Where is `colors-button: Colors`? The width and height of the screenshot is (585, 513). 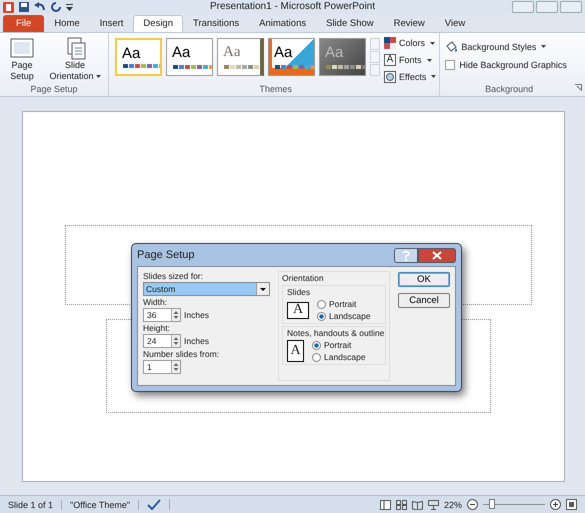
colors-button: Colors is located at coordinates (410, 43).